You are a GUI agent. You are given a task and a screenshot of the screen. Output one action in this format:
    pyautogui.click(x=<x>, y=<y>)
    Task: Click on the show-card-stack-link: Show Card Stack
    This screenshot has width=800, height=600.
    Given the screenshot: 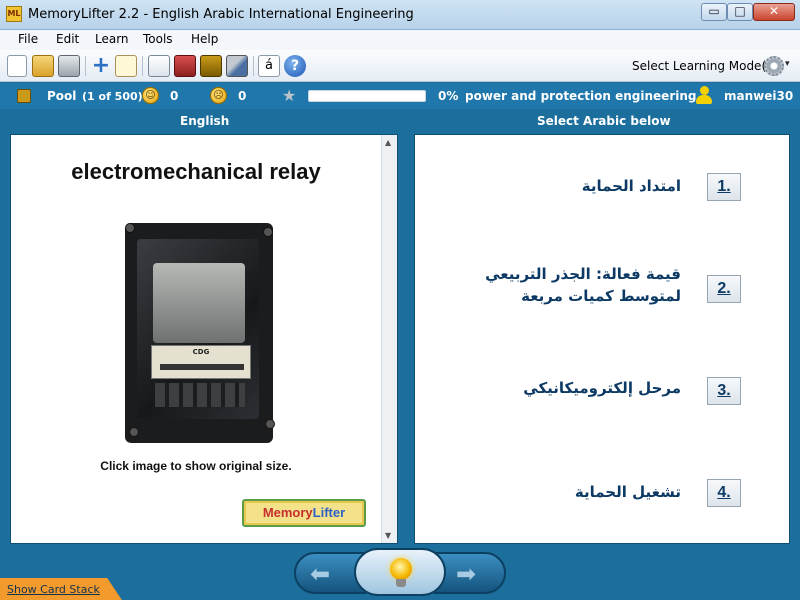 What is the action you would take?
    pyautogui.click(x=53, y=589)
    